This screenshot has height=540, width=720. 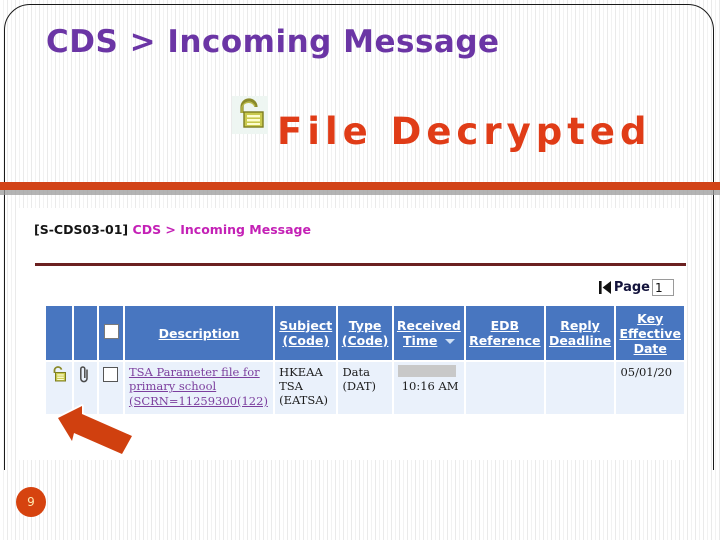 I want to click on first-page-icon, so click(x=605, y=287).